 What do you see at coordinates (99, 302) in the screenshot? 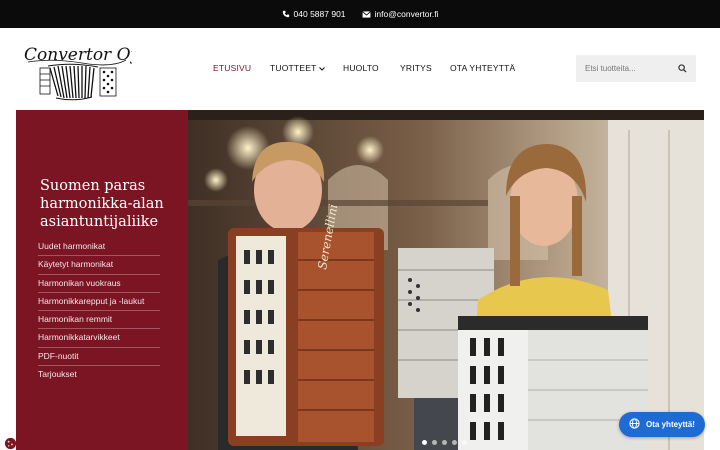
I see `category-item-reput: Harmonikkarepput ja -laukut` at bounding box center [99, 302].